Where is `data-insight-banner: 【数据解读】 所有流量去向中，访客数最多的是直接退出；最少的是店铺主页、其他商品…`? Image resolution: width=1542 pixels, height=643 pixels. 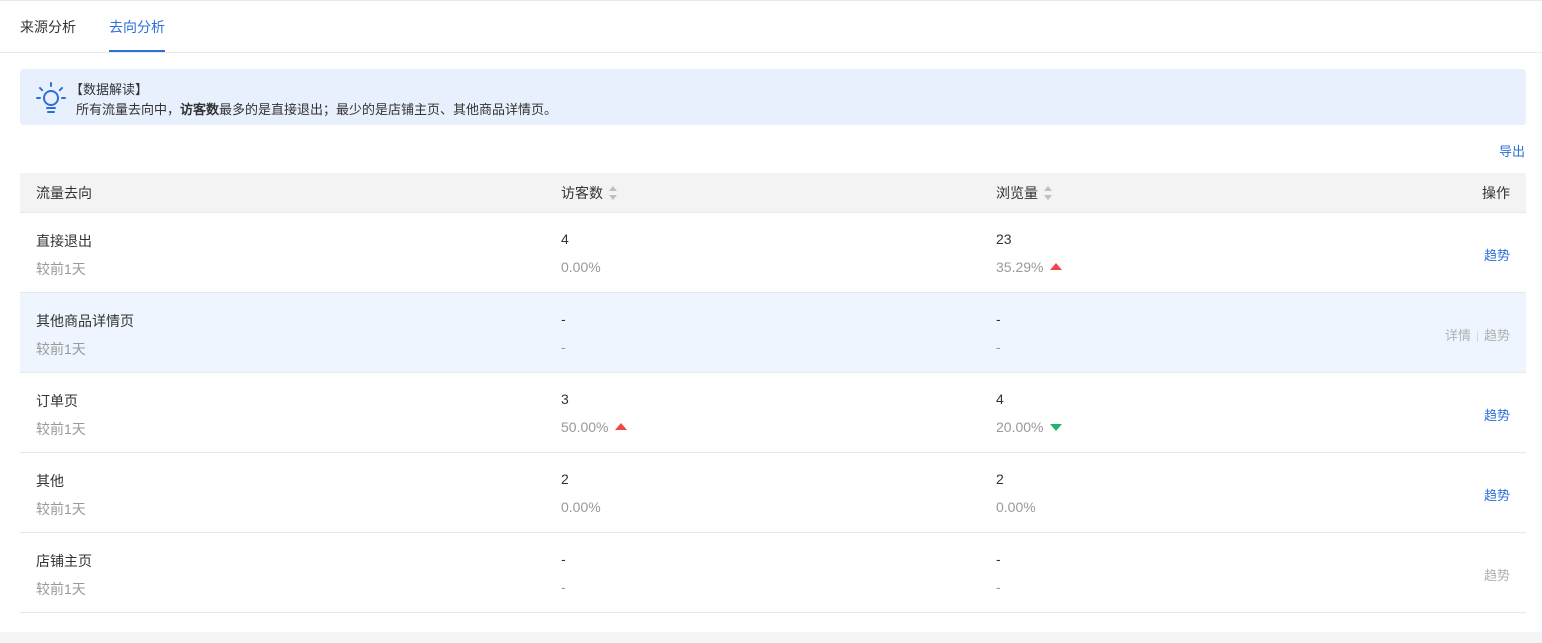 data-insight-banner: 【数据解读】 所有流量去向中，访客数最多的是直接退出；最少的是店铺主页、其他商品… is located at coordinates (773, 97).